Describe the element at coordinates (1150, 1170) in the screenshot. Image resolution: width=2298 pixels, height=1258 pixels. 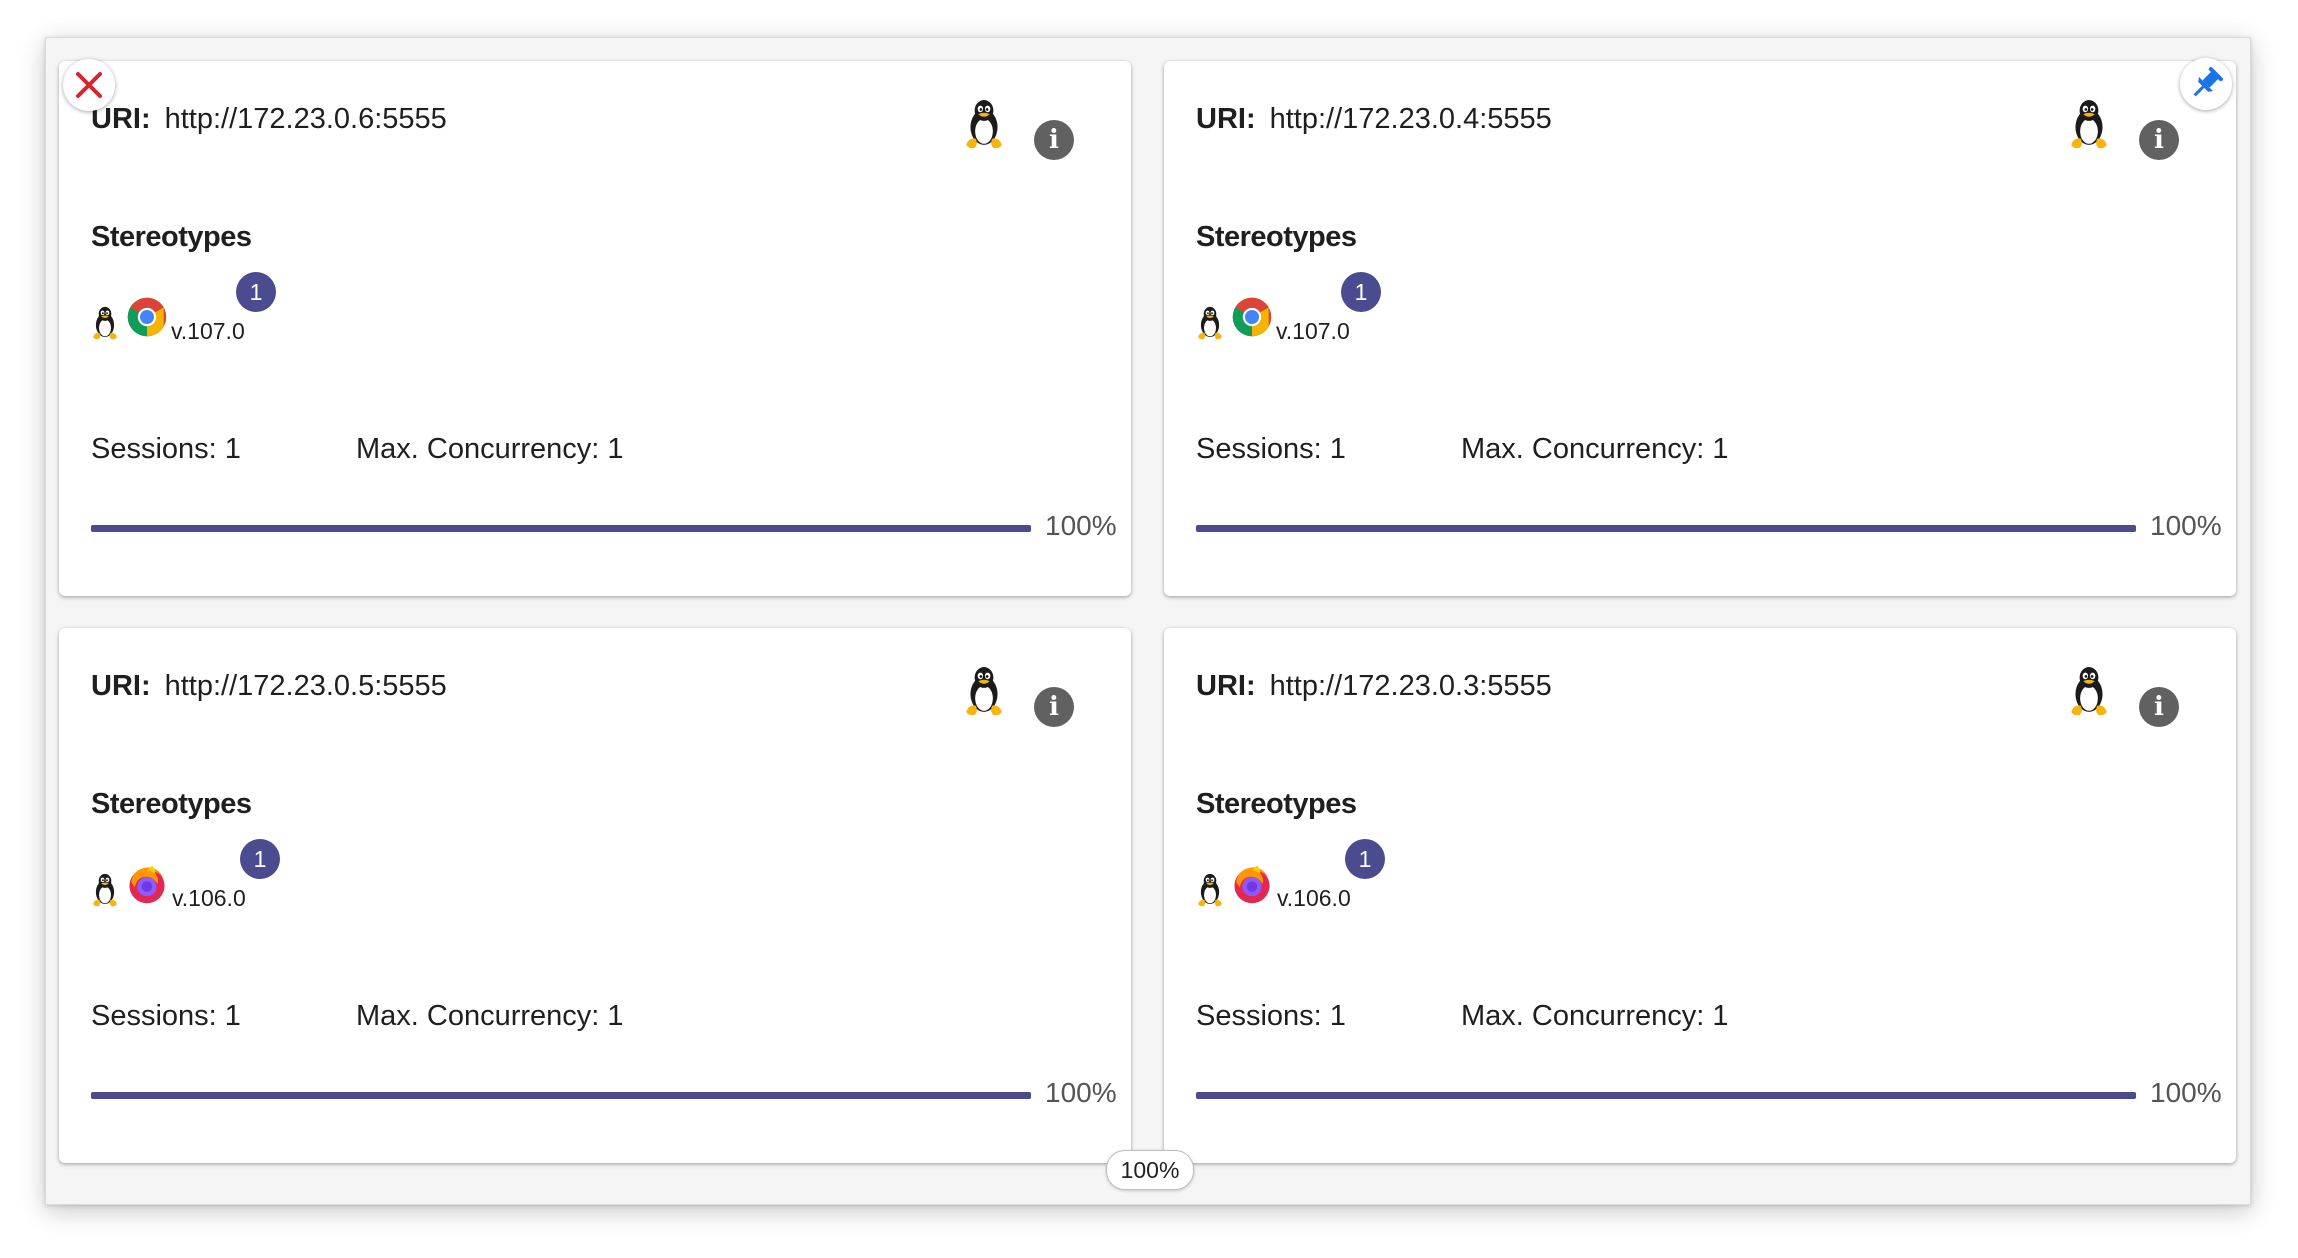
I see `zoom-level-indicator: 100%` at that location.